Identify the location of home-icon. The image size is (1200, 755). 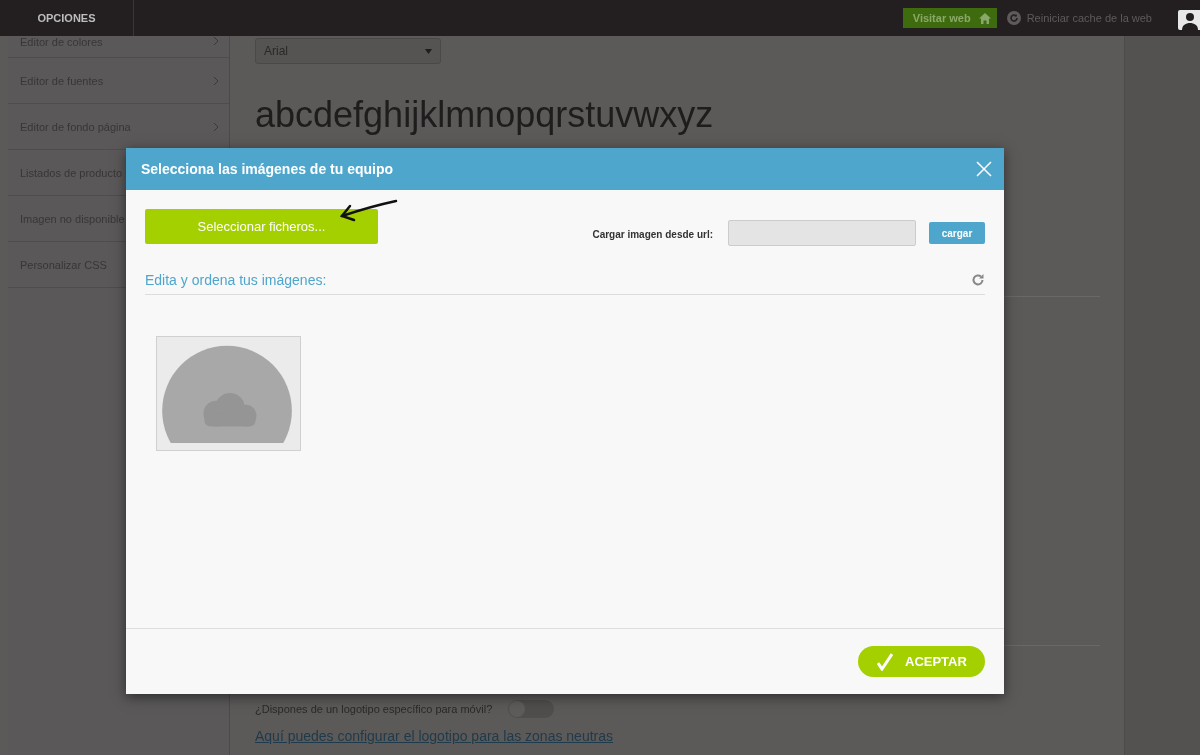
(984, 18).